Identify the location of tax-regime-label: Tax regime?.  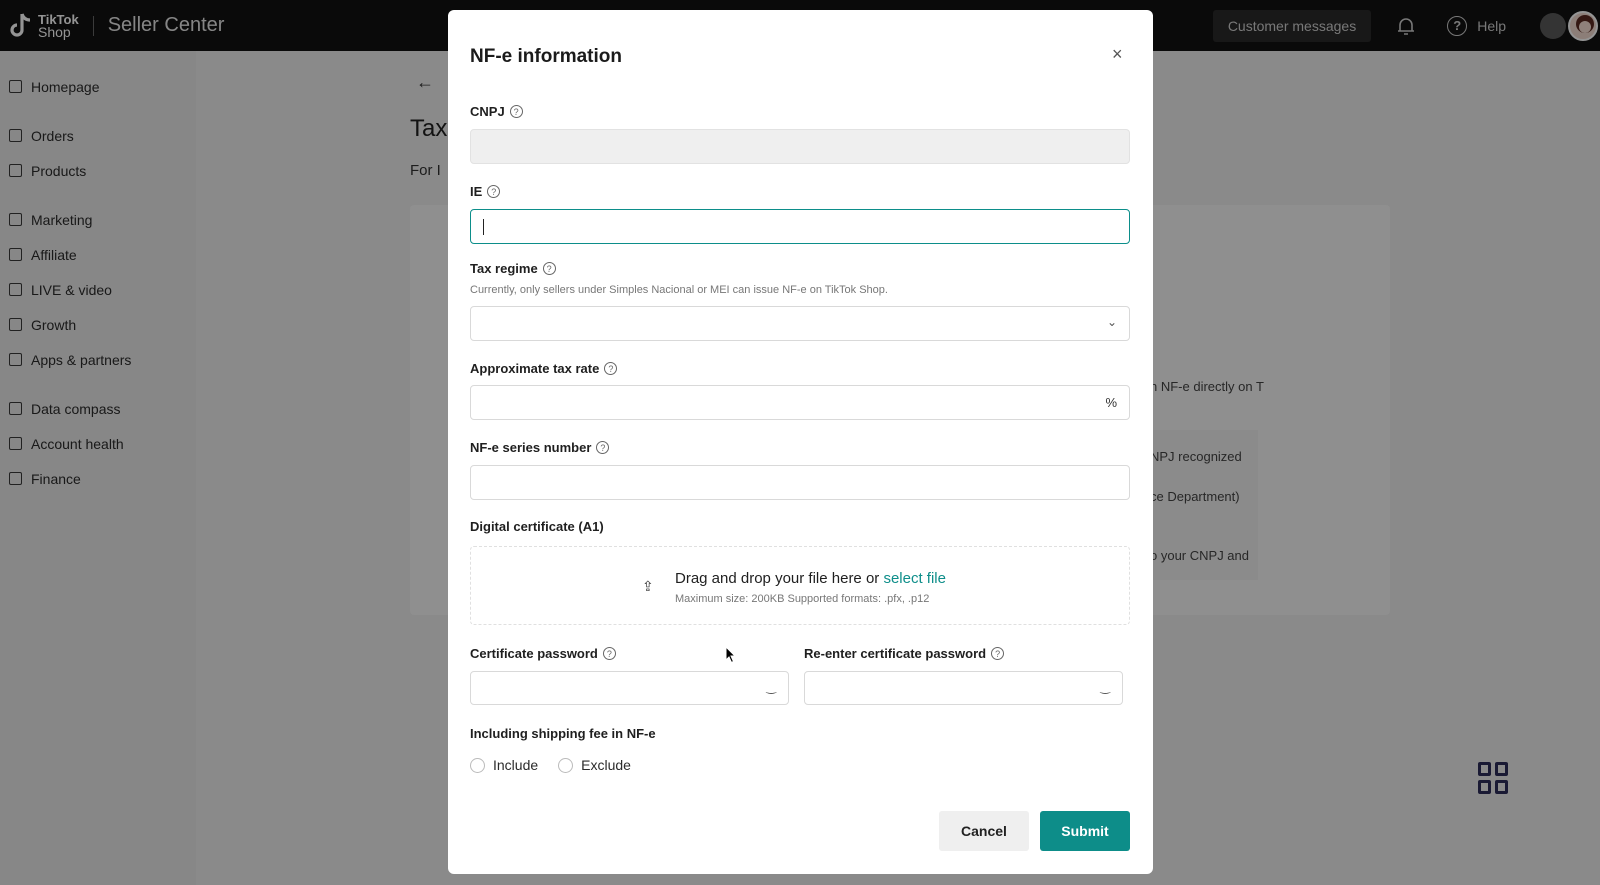
(513, 268).